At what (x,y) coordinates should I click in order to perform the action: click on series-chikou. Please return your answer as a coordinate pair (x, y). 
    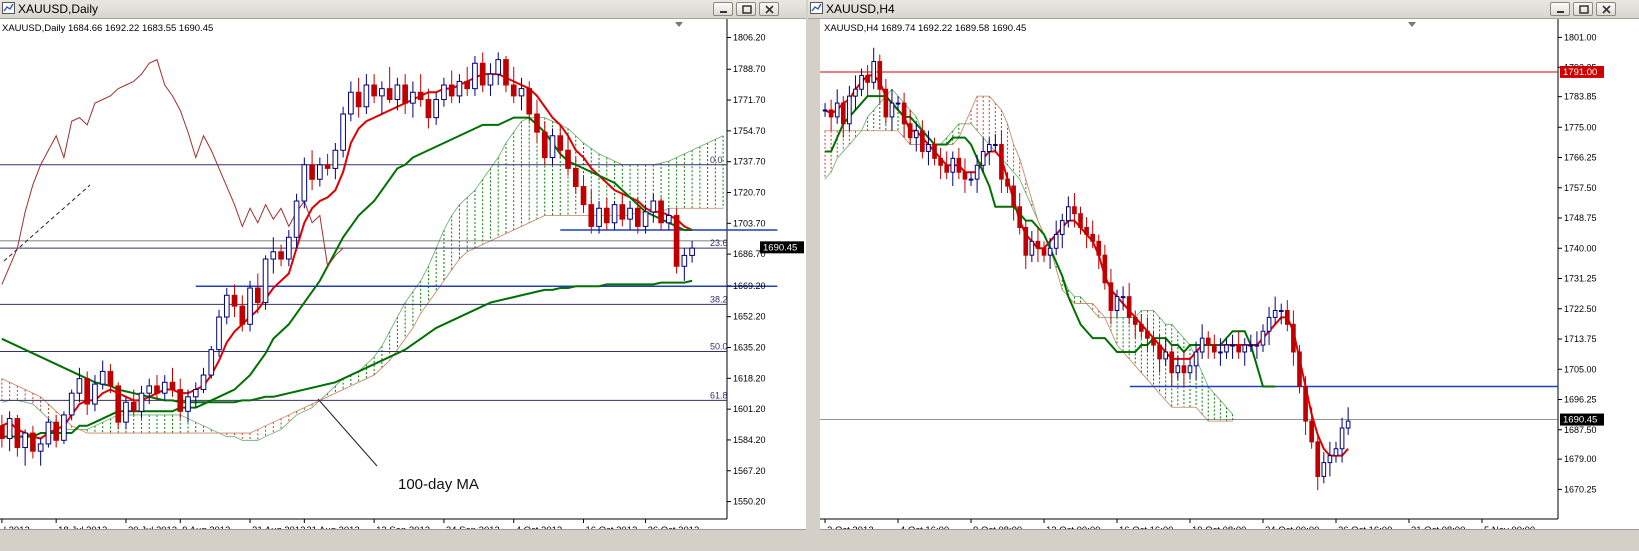
    Looking at the image, I should click on (172, 171).